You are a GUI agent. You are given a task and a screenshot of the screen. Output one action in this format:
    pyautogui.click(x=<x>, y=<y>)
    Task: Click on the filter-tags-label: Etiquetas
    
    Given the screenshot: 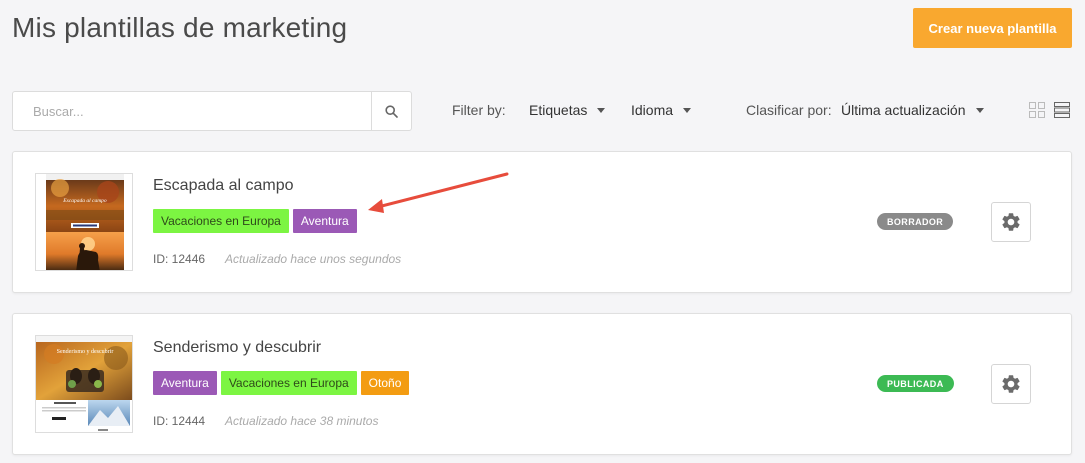 What is the action you would take?
    pyautogui.click(x=558, y=110)
    